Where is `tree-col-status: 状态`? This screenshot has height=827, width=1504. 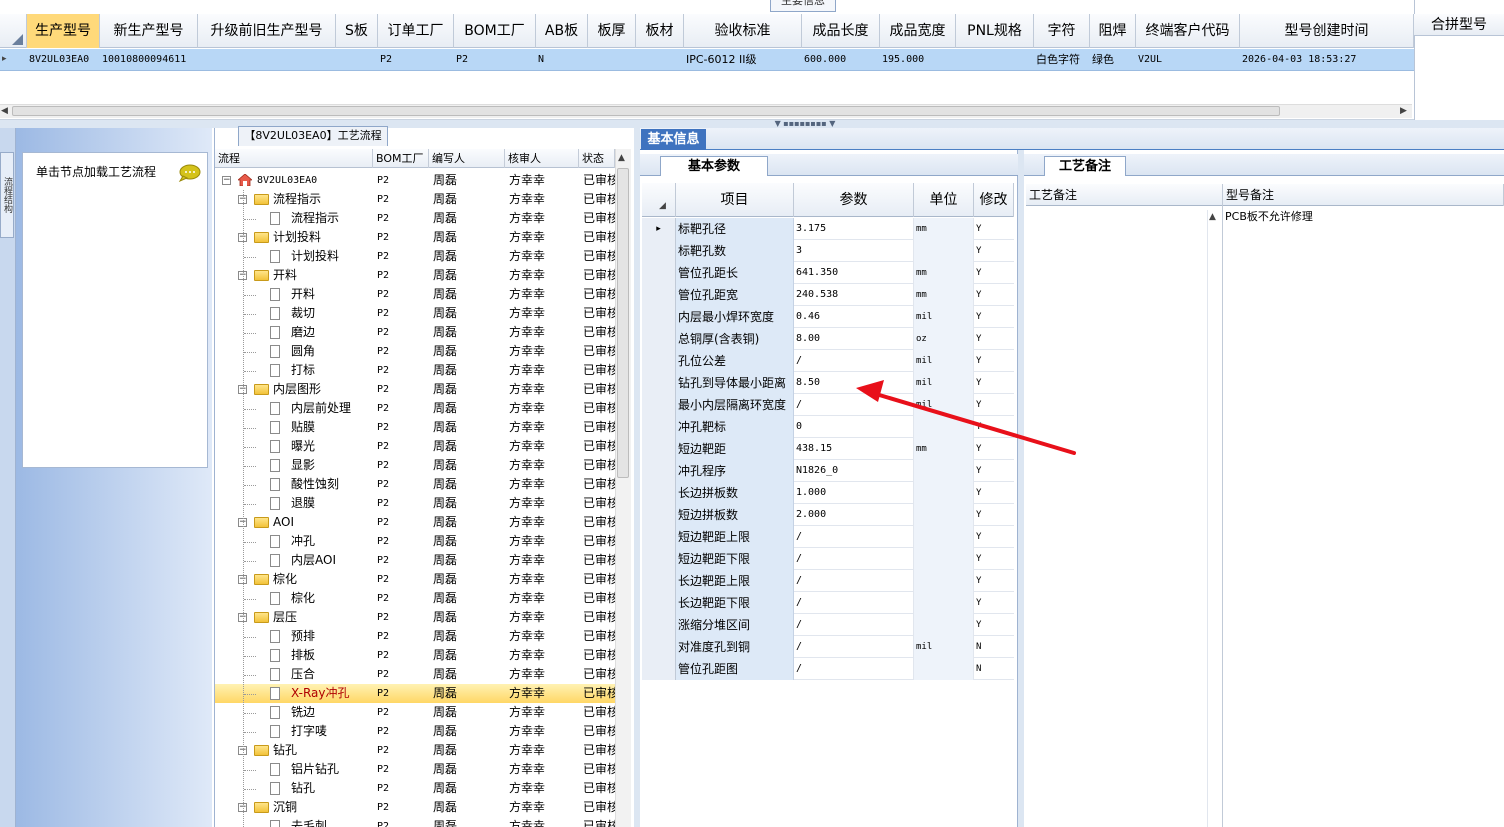
tree-col-status: 状态 is located at coordinates (597, 158).